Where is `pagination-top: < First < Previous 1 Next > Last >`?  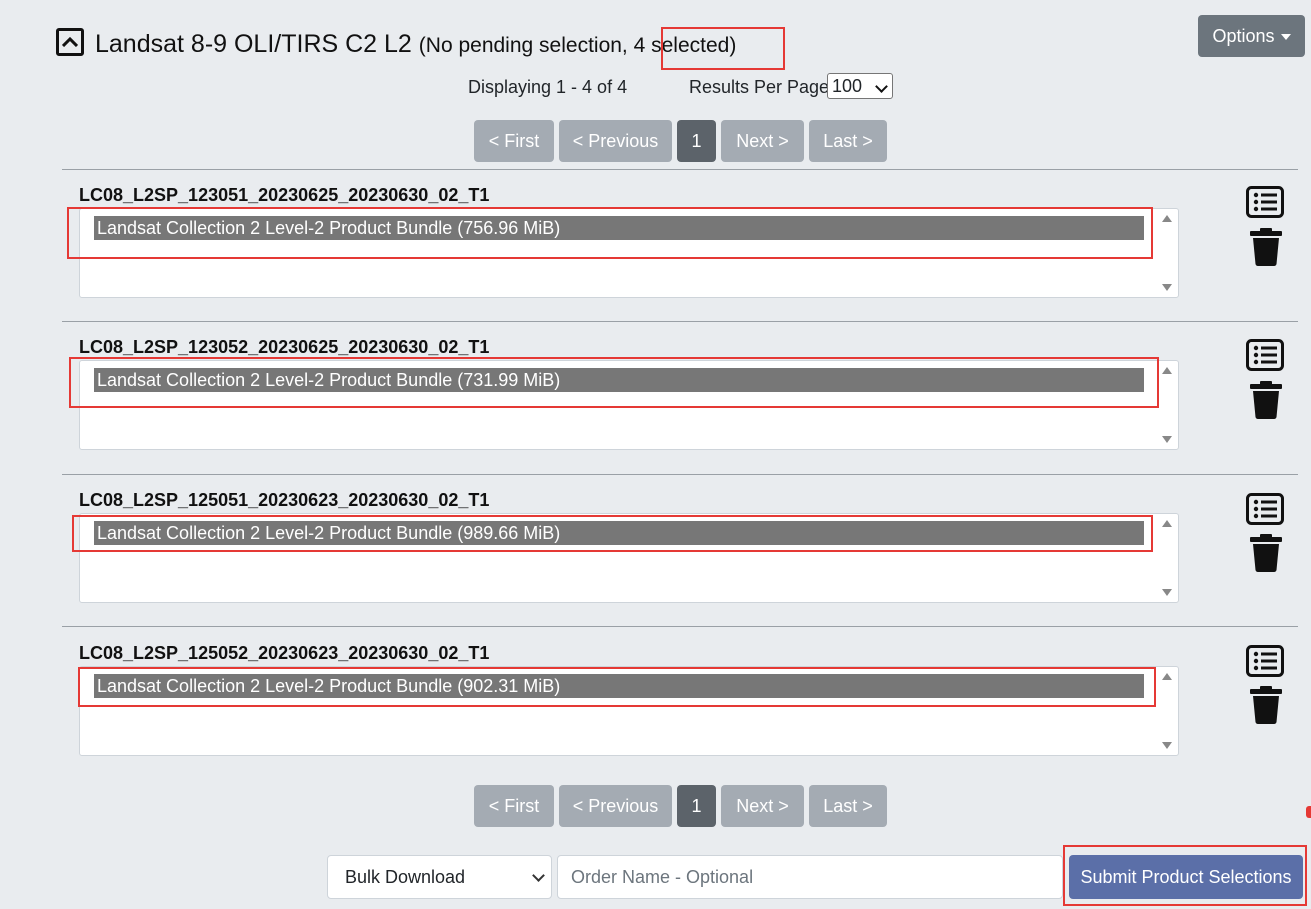
pagination-top: < First < Previous 1 Next > Last > is located at coordinates (680, 141).